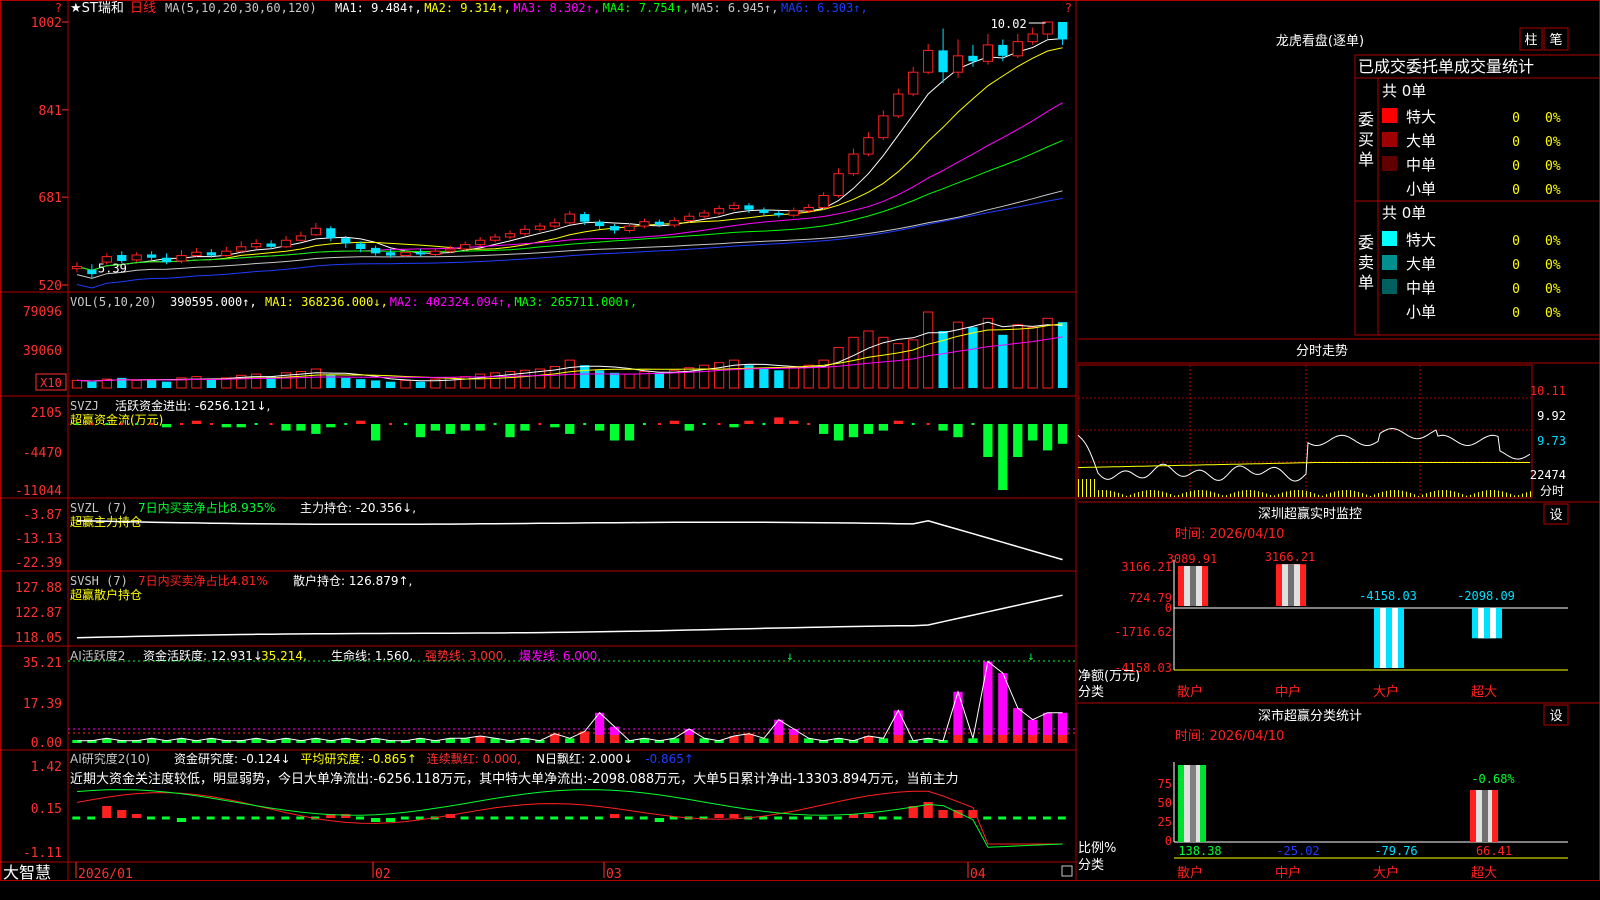 This screenshot has height=900, width=1600. I want to click on cls-value-3: 66.41, so click(1494, 851).